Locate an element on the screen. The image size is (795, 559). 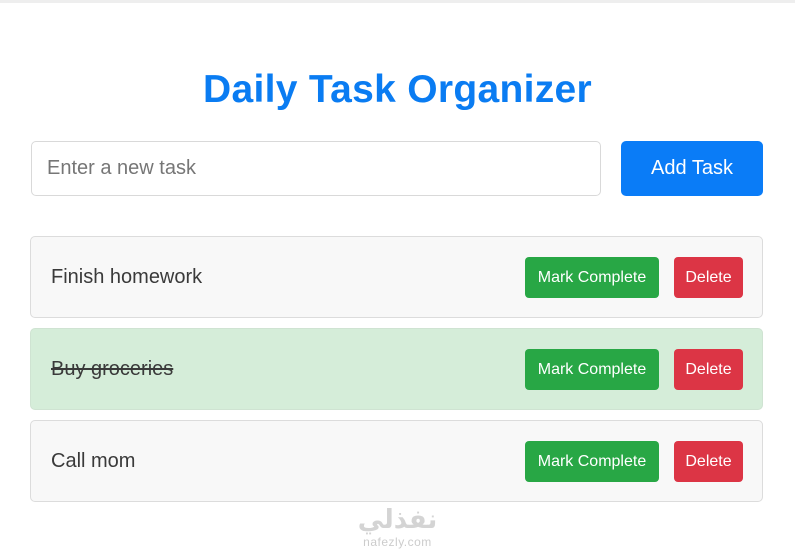
task-text: Call mom is located at coordinates (93, 461).